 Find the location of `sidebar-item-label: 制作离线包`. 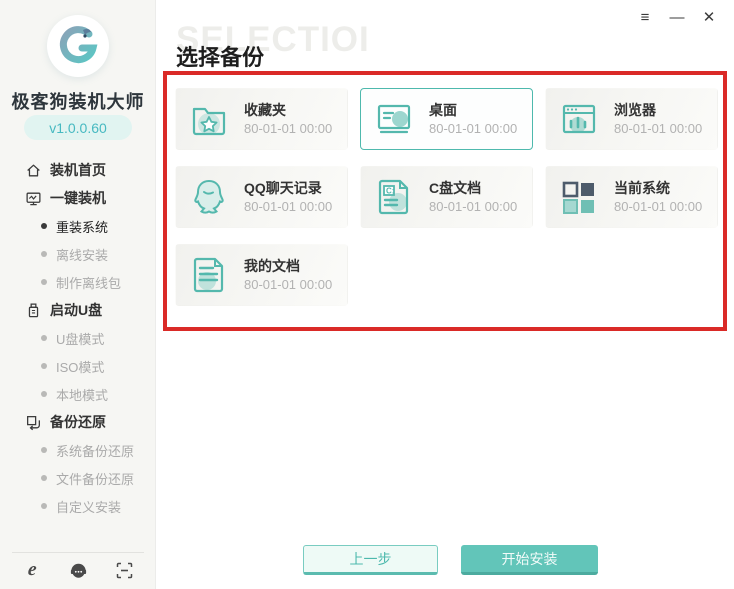

sidebar-item-label: 制作离线包 is located at coordinates (89, 283).